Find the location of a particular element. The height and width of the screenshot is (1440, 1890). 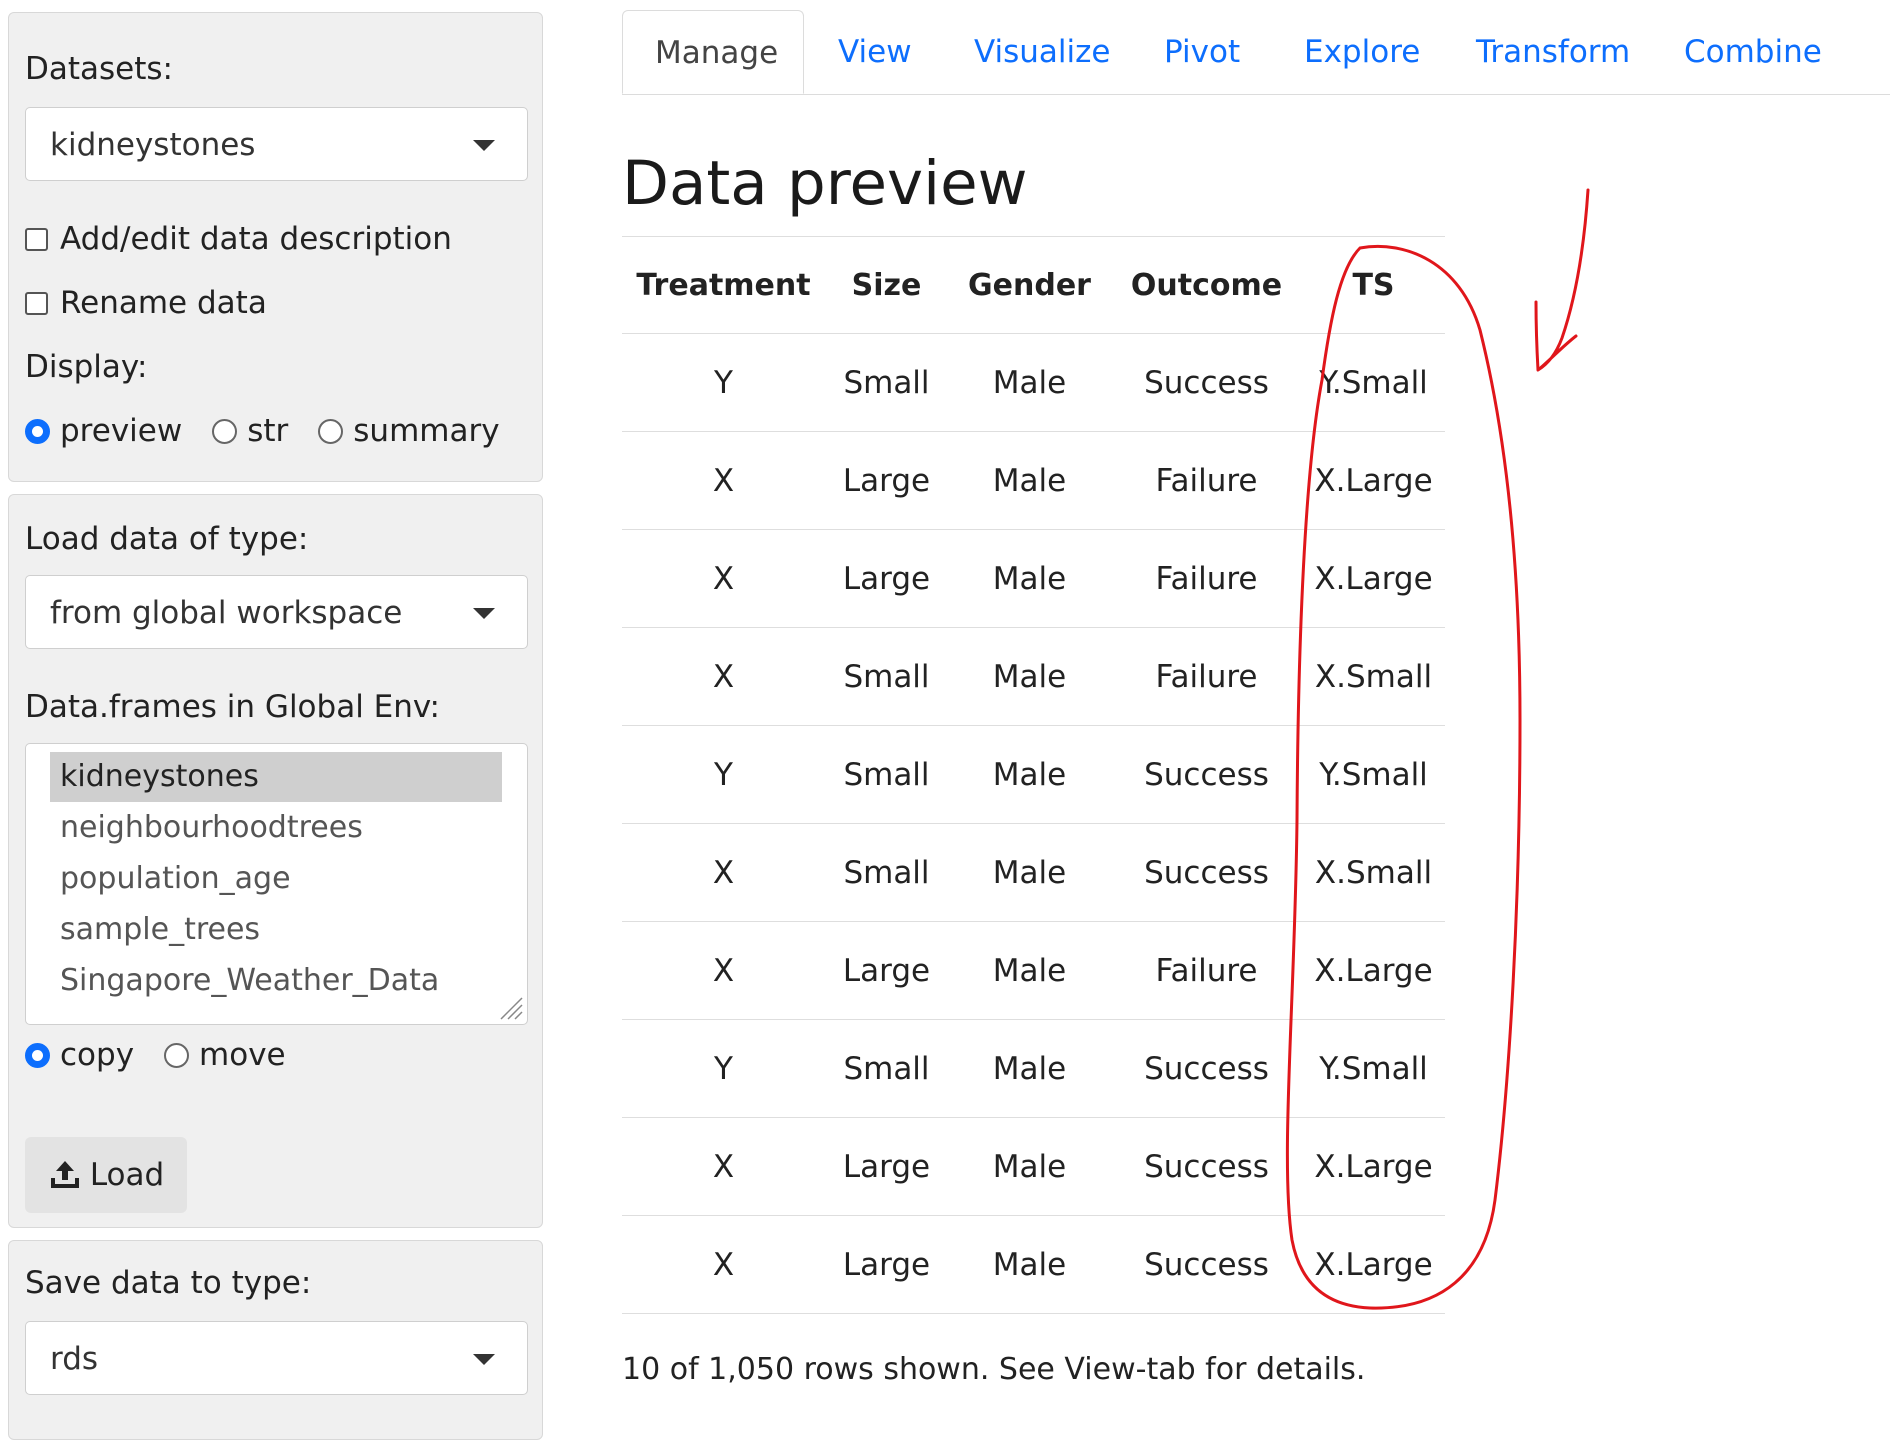

display-option-preview: preview is located at coordinates (103, 431).